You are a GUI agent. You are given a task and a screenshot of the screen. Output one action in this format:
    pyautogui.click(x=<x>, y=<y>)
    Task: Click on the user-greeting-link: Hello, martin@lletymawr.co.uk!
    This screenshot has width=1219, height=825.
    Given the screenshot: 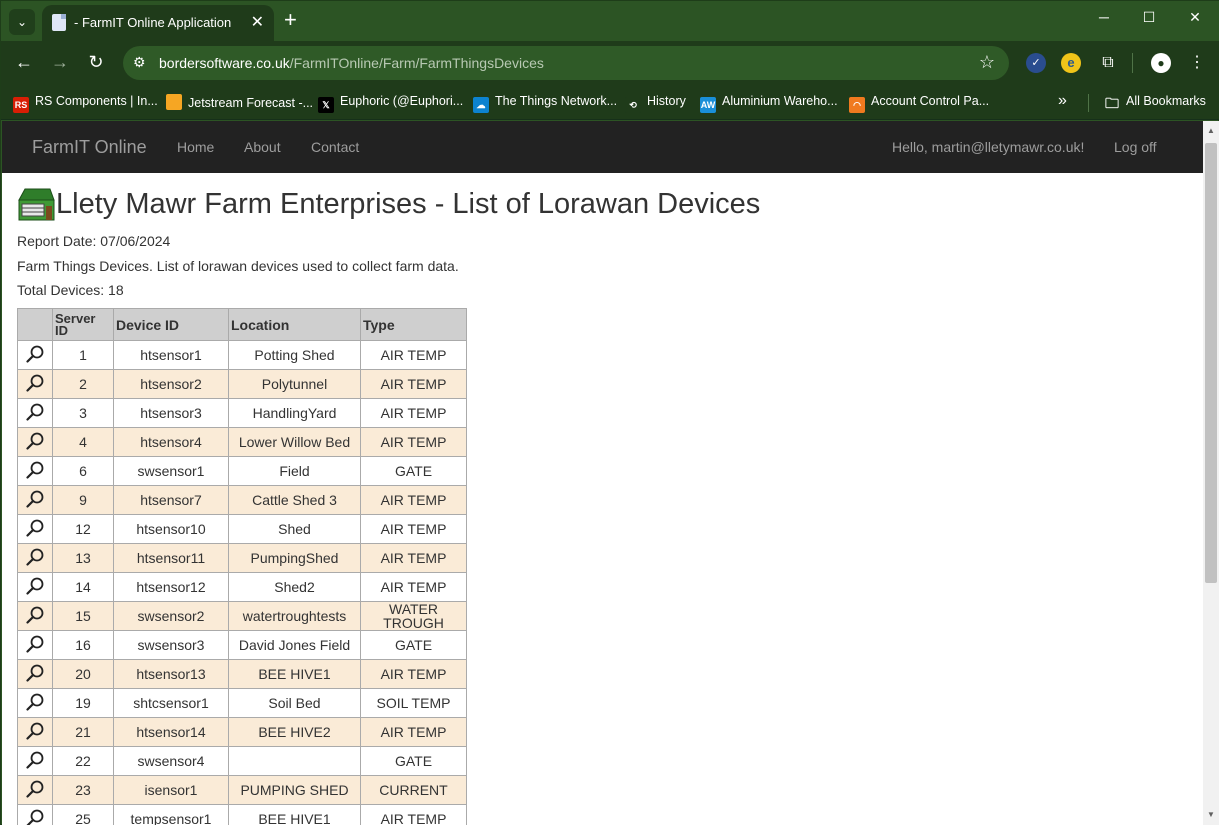 What is the action you would take?
    pyautogui.click(x=988, y=147)
    